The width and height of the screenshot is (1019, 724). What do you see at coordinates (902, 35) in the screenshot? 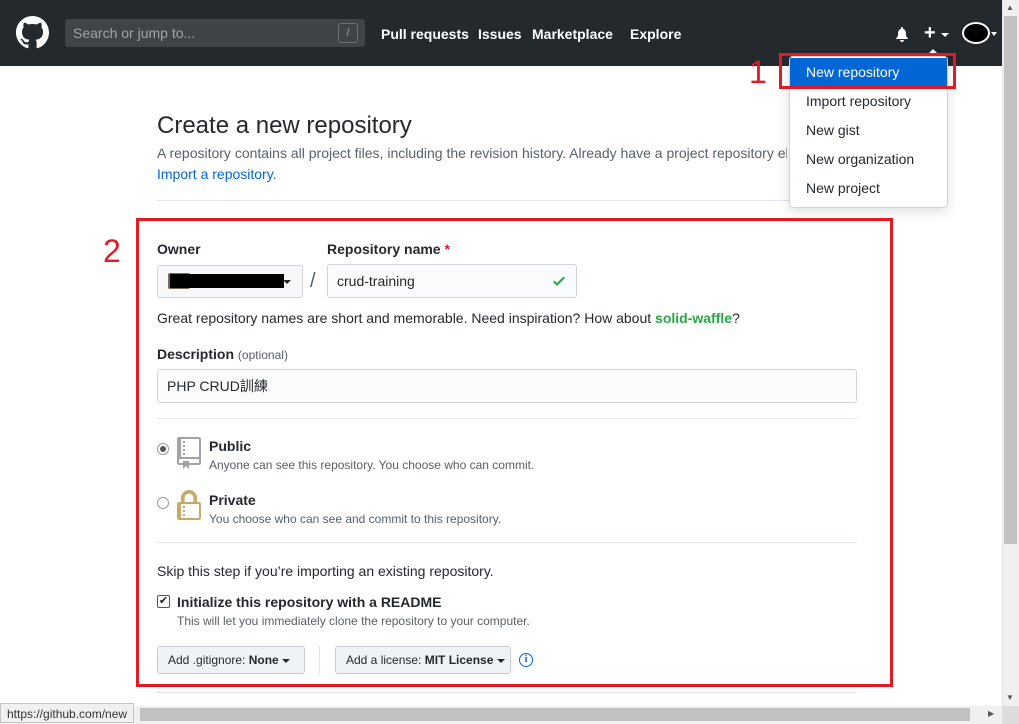
I see `bell-icon` at bounding box center [902, 35].